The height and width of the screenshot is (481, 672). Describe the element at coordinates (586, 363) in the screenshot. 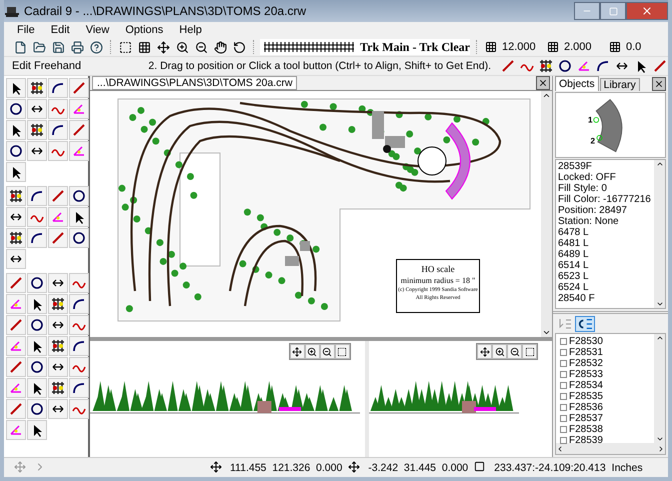

I see `tree-item: F28532` at that location.